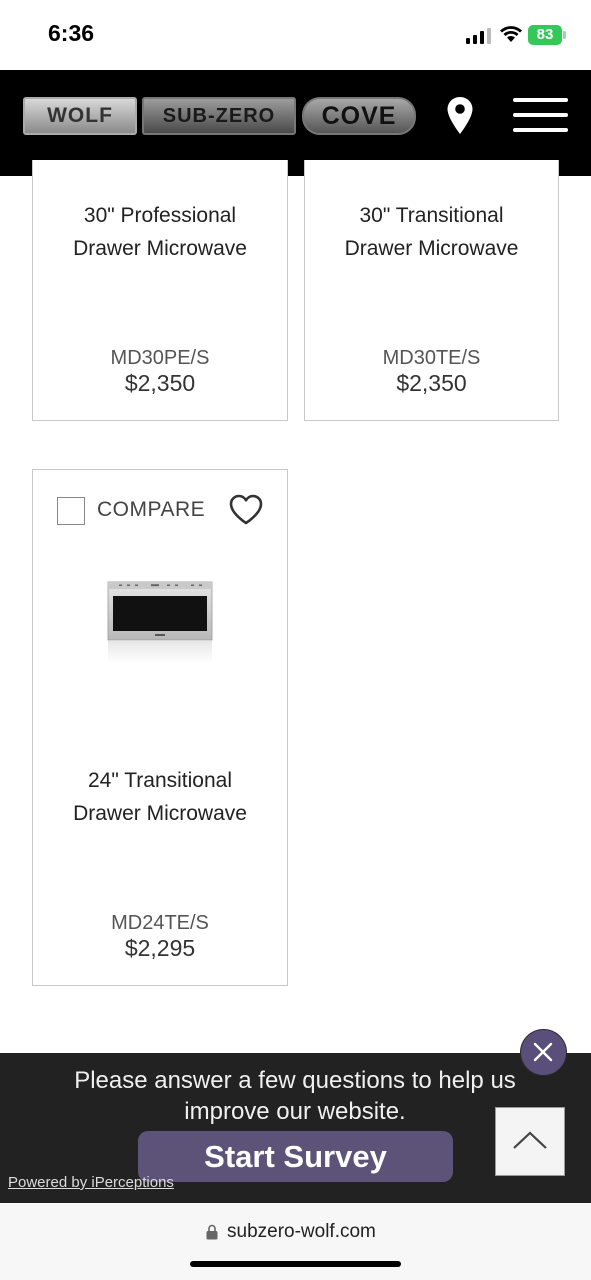 This screenshot has height=1280, width=591. What do you see at coordinates (212, 1232) in the screenshot?
I see `lock-icon` at bounding box center [212, 1232].